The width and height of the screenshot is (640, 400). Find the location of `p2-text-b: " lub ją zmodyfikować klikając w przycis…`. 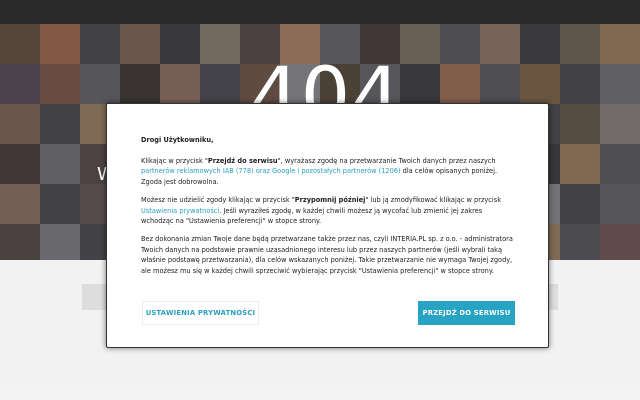

p2-text-b: " lub ją zmodyfikować klikając w przycis… is located at coordinates (433, 199).